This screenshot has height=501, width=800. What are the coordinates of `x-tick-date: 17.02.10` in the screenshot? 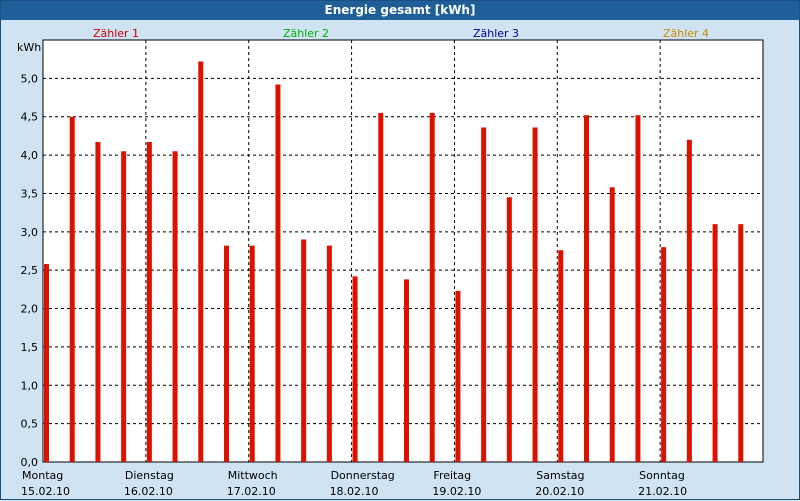 It's located at (251, 491).